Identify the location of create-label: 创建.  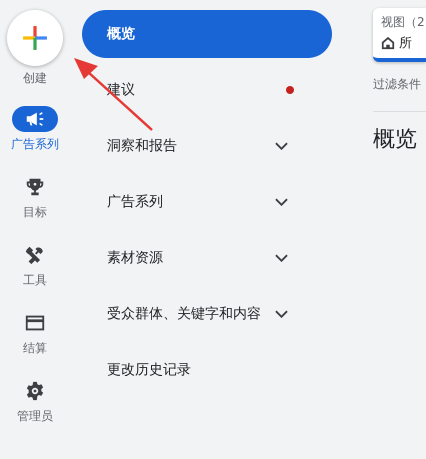
(35, 78).